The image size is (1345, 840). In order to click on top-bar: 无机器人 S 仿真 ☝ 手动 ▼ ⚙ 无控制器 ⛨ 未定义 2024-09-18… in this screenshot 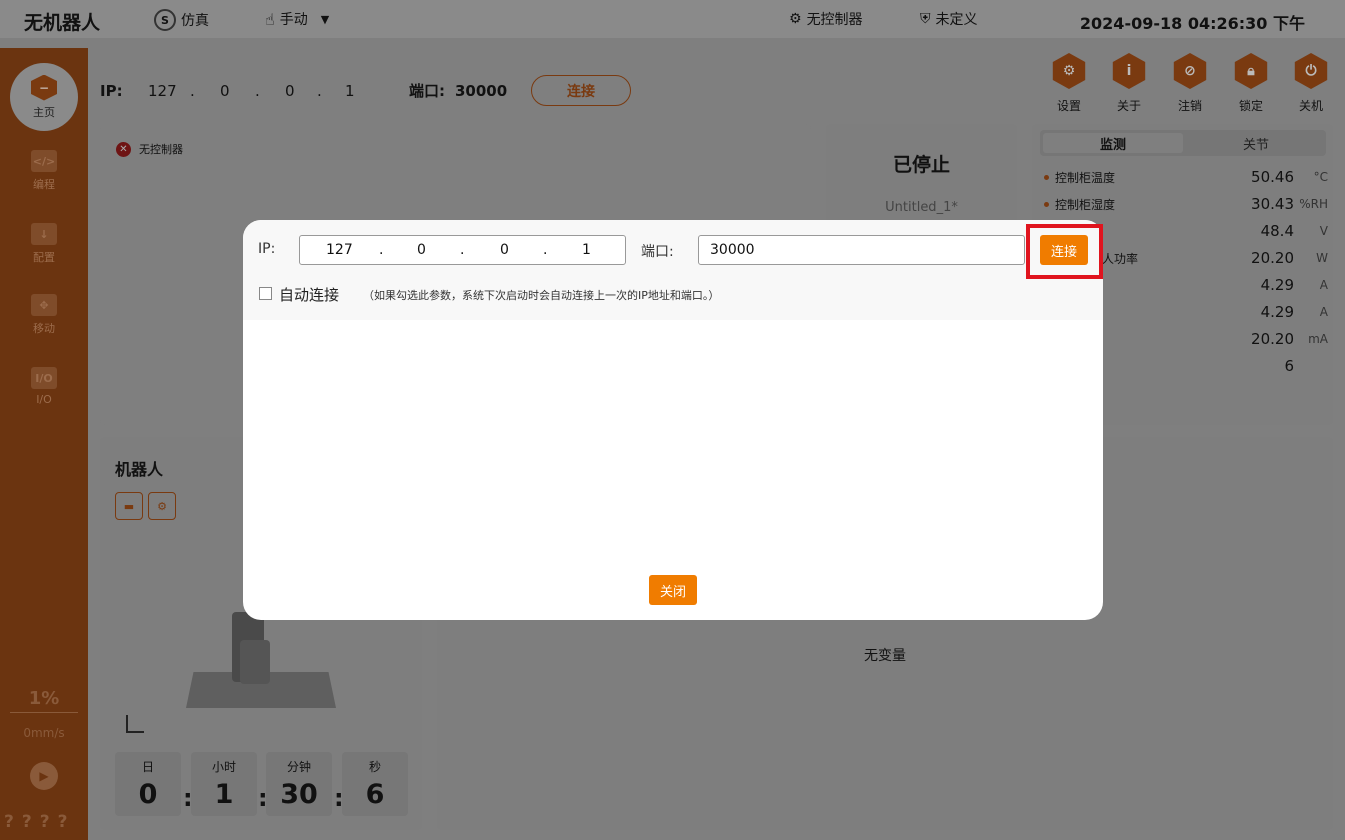, I will do `click(672, 19)`.